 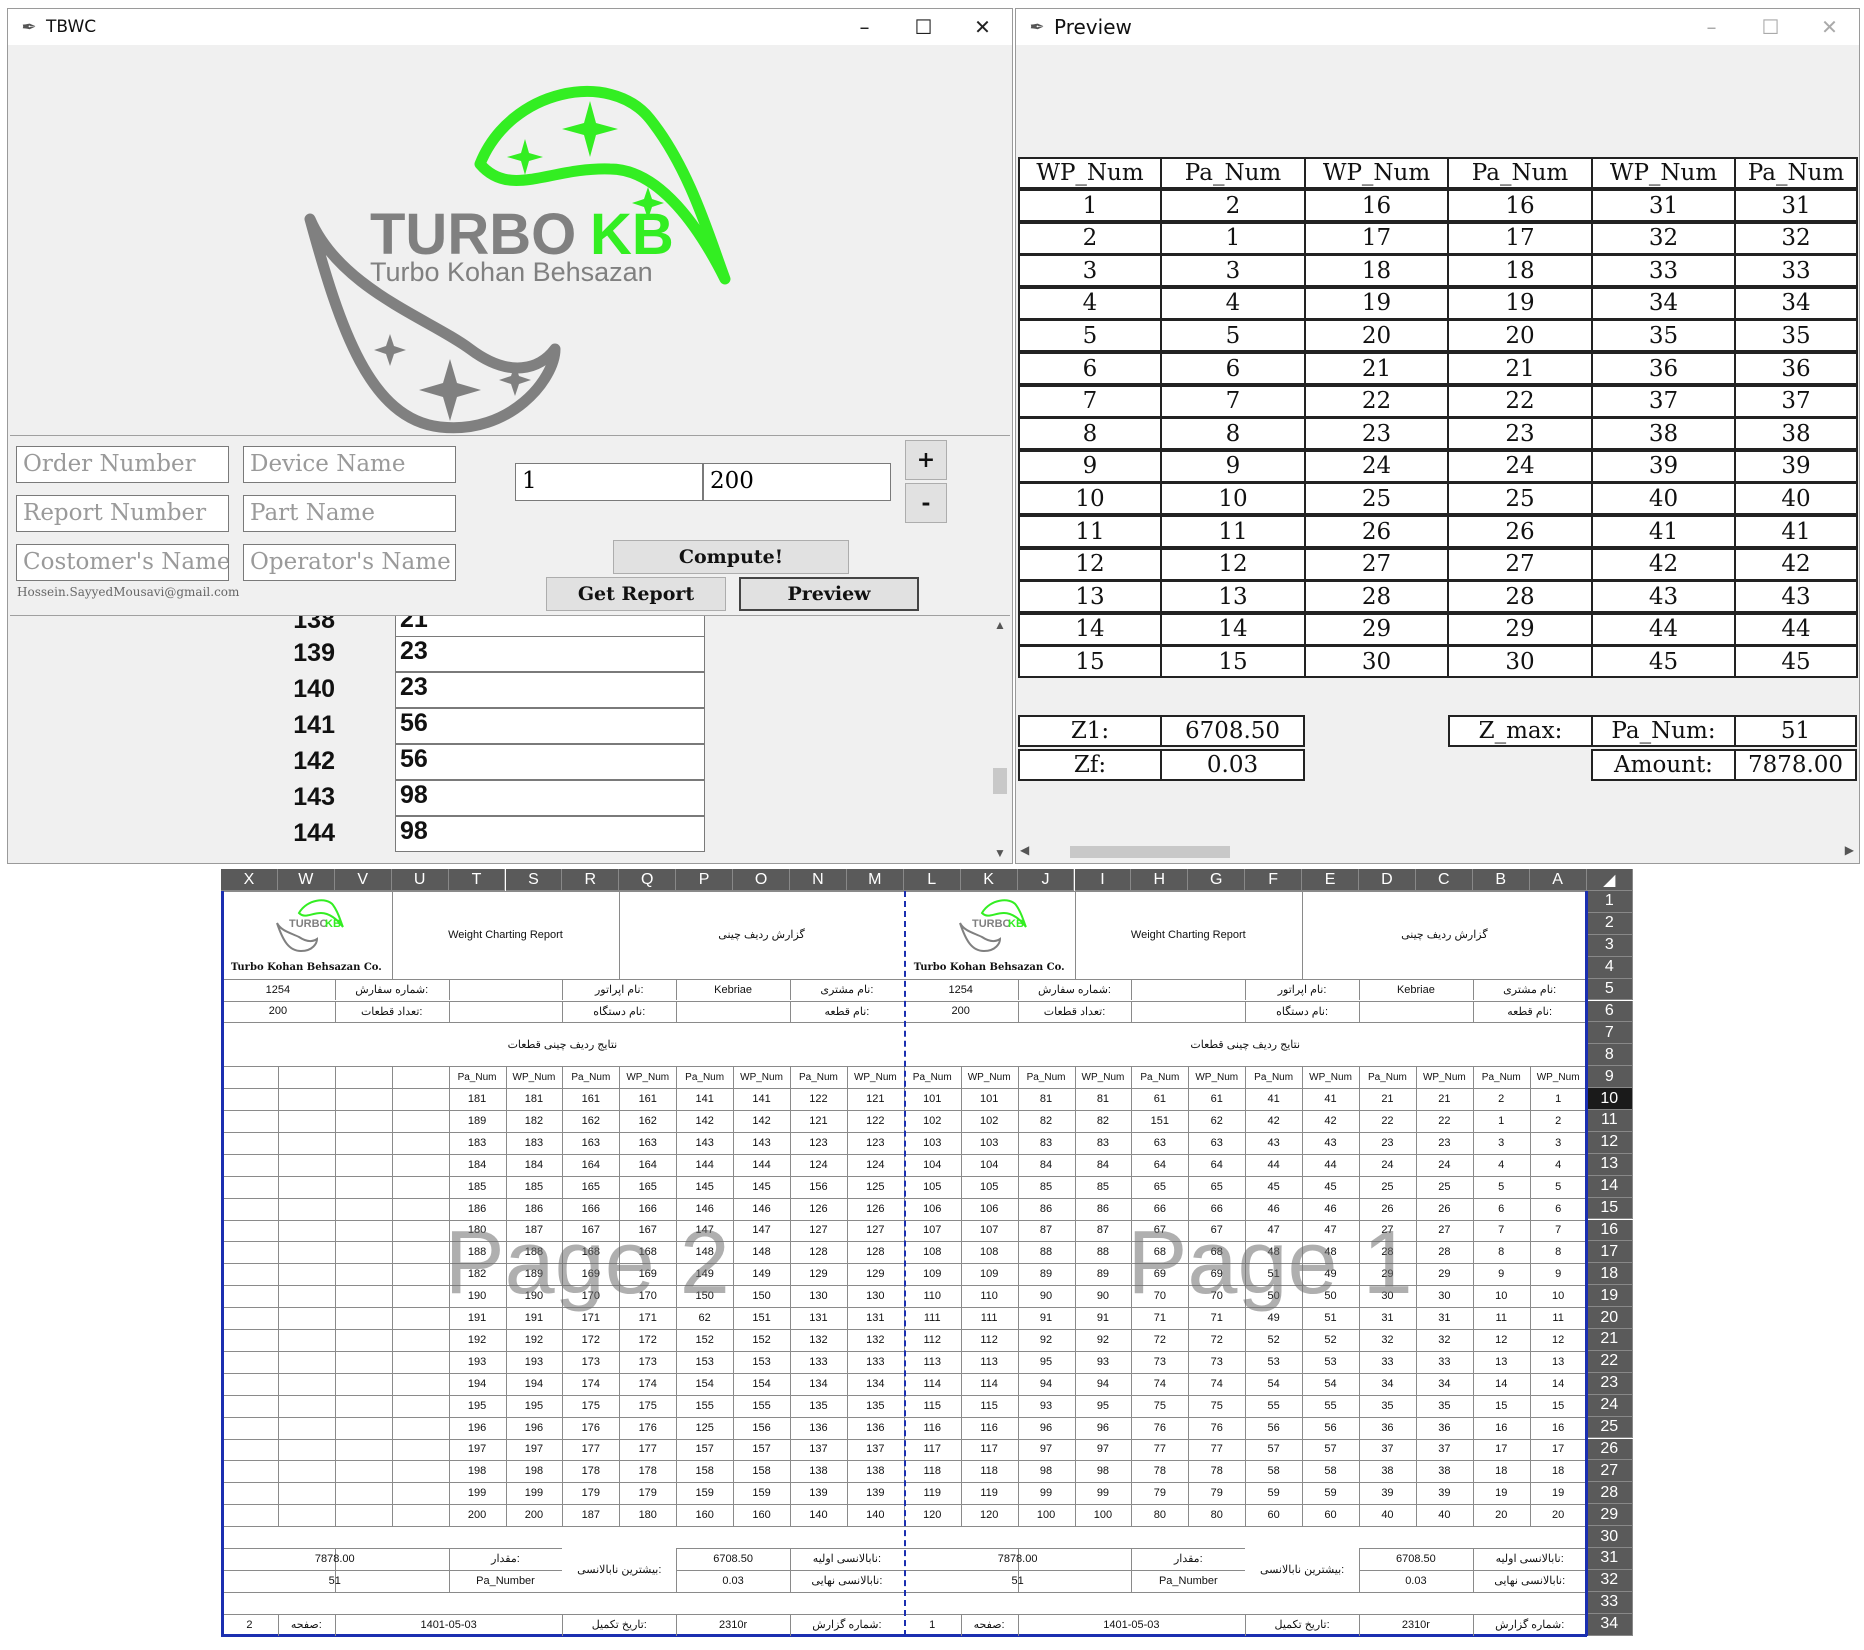 I want to click on compute-button: Compute!, so click(x=731, y=557).